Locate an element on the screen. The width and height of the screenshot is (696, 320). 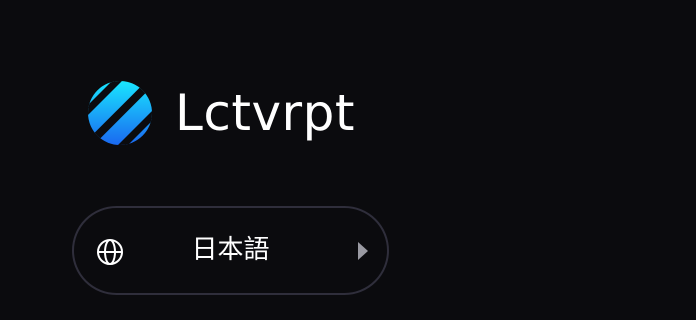
language-label: 日本語 is located at coordinates (230, 250).